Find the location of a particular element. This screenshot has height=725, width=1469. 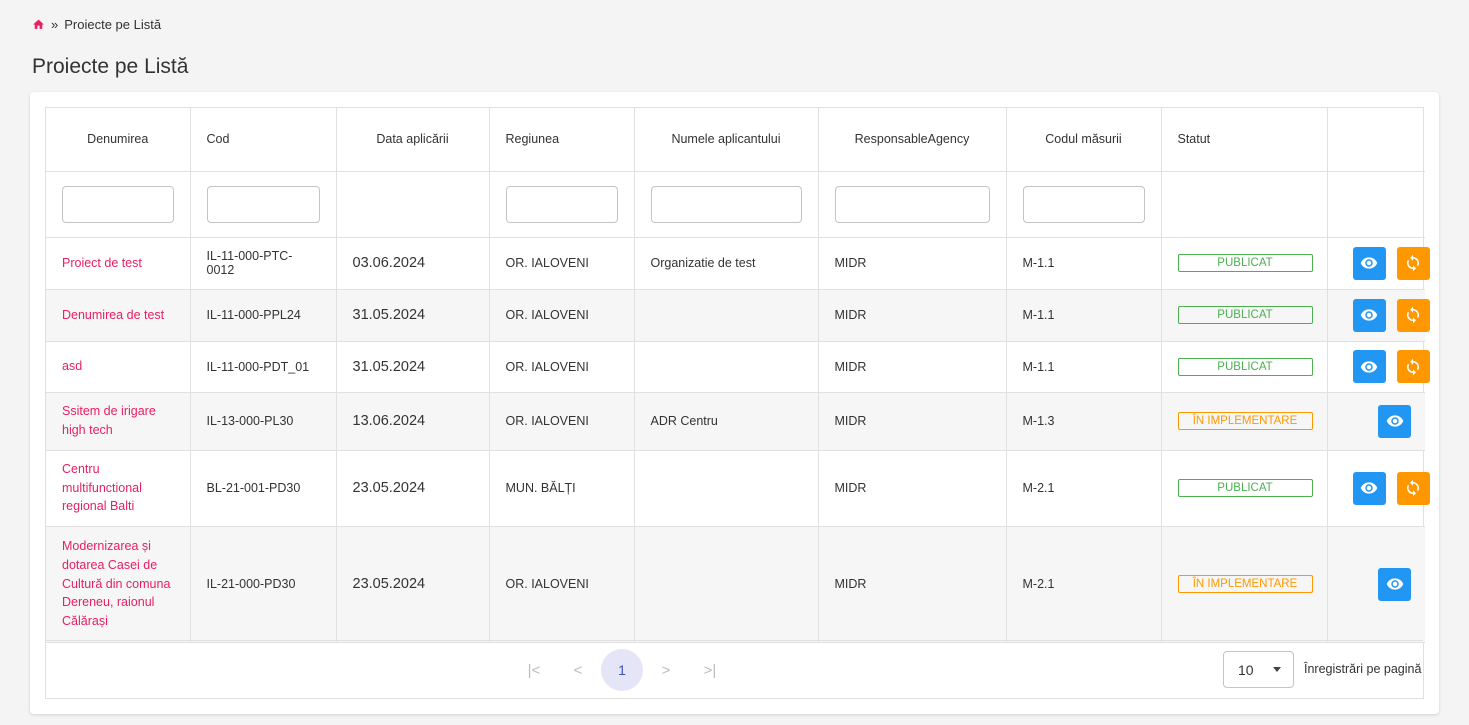

project-date: 23.05.2024 is located at coordinates (412, 584).